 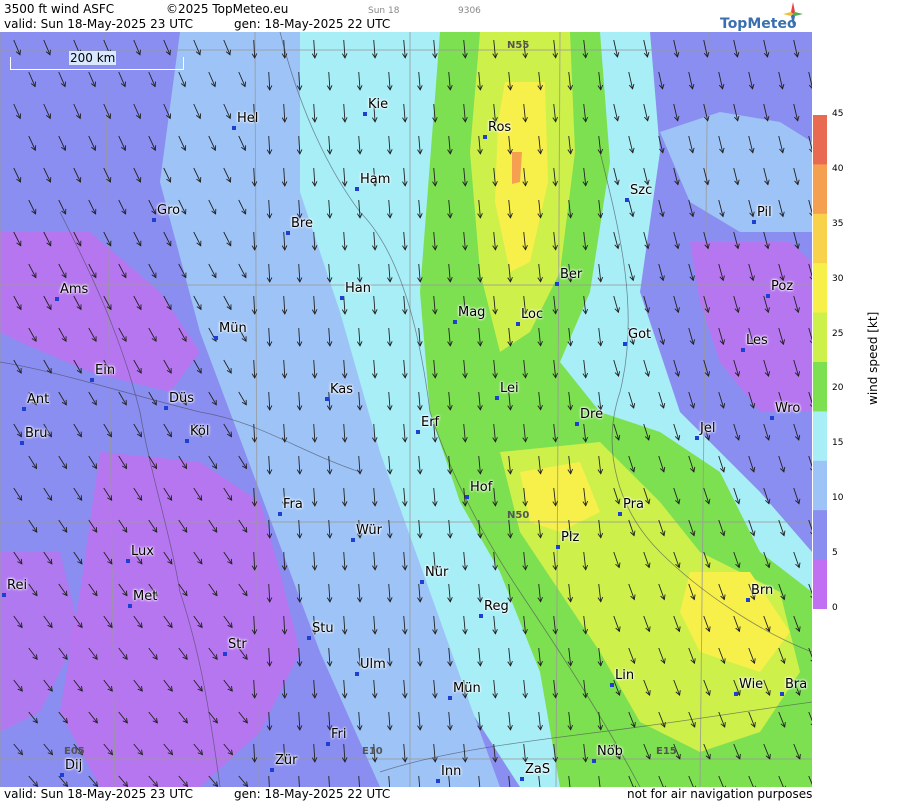 What do you see at coordinates (59, 9) in the screenshot?
I see `product-title: 3500 ft wind ASFC` at bounding box center [59, 9].